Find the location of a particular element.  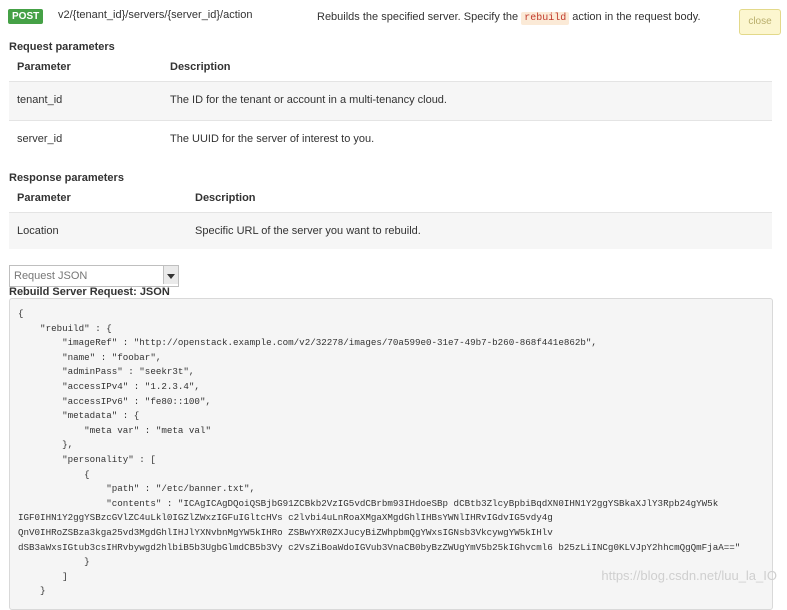

watermark: https://blog.csdn.net/luu_la_IO is located at coordinates (689, 575).